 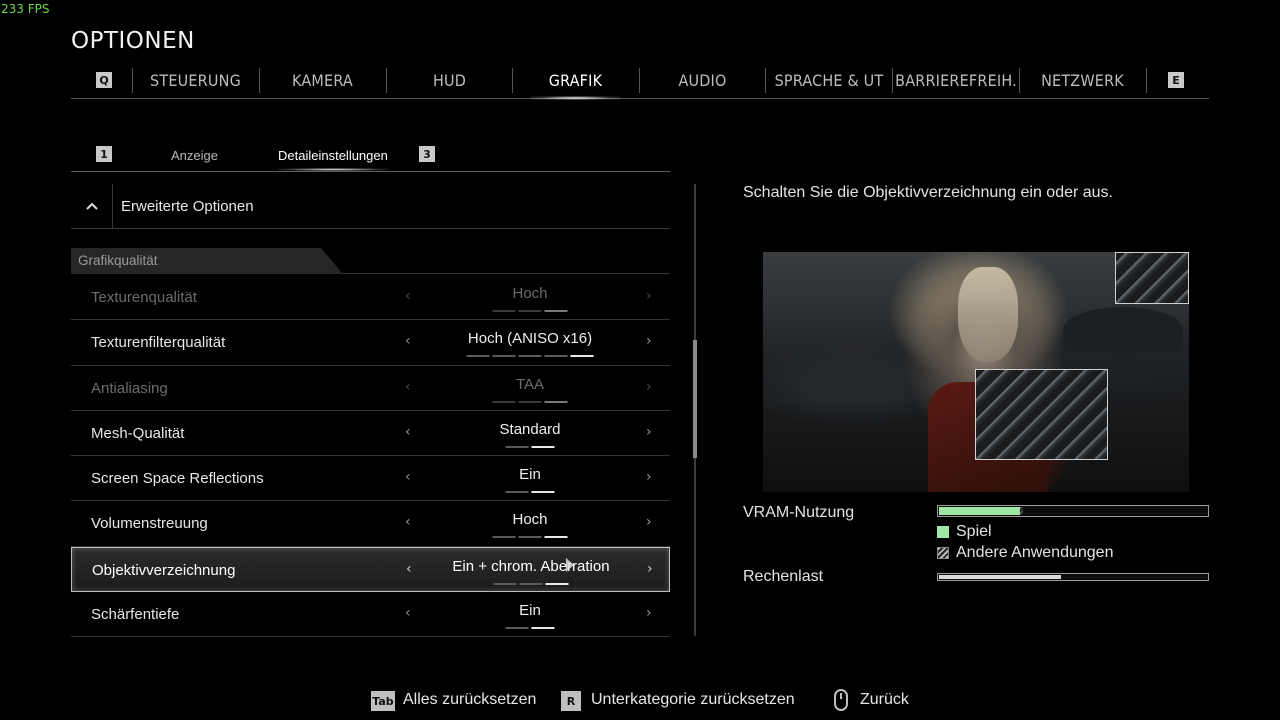 What do you see at coordinates (693, 700) in the screenshot?
I see `reset-subcategory-button: Unterkategorie zurücksetzen` at bounding box center [693, 700].